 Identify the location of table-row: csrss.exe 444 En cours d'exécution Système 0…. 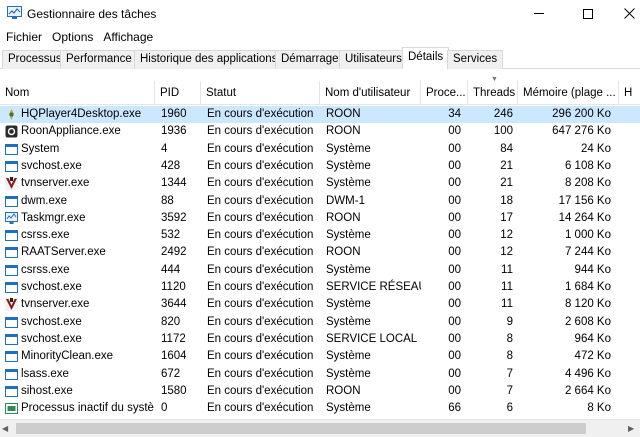
(320, 270).